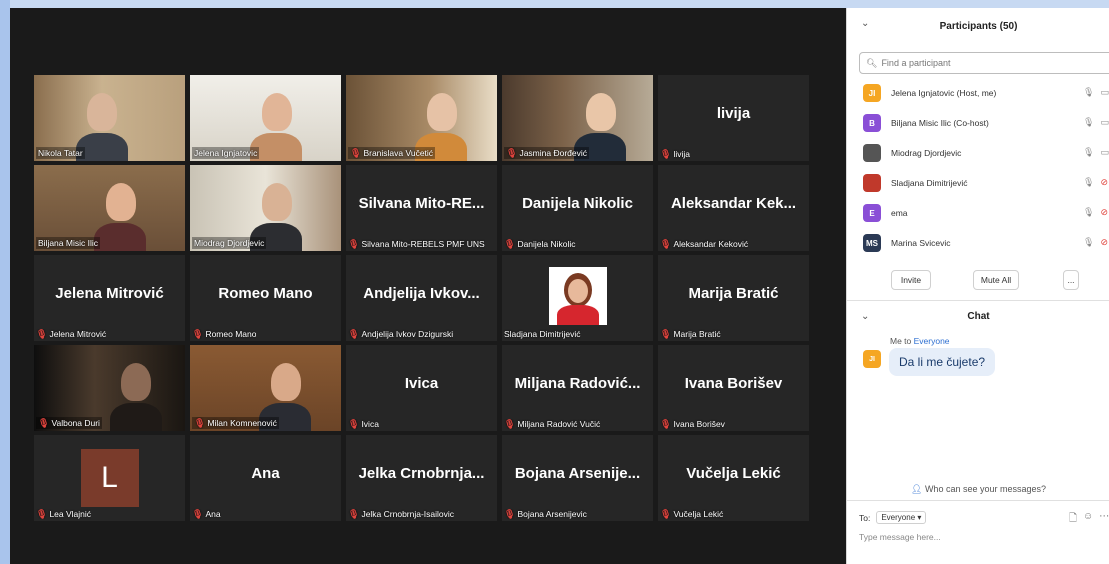  Describe the element at coordinates (542, 334) in the screenshot. I see `participant-name: Sladjana Dimitrijević` at that location.